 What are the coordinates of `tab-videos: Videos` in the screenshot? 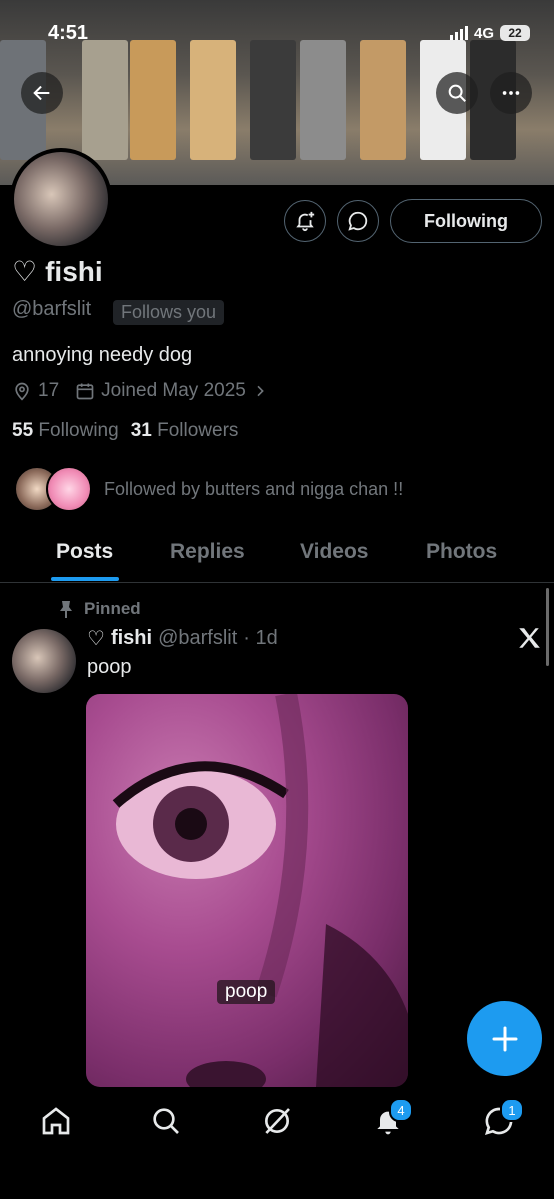 It's located at (334, 552).